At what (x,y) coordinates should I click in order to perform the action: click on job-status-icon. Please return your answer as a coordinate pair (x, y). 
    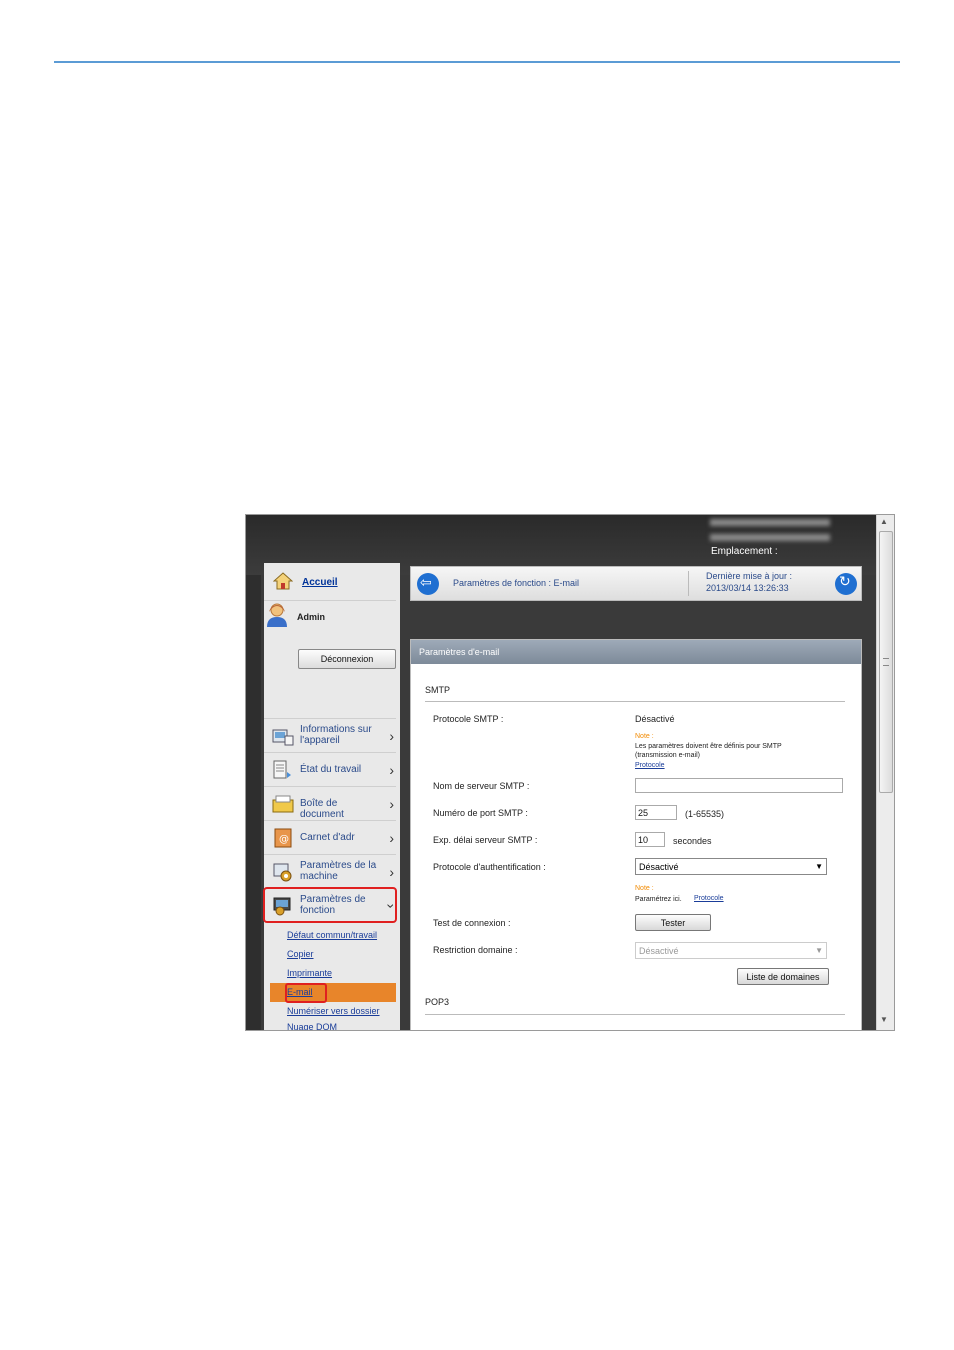
    Looking at the image, I should click on (282, 769).